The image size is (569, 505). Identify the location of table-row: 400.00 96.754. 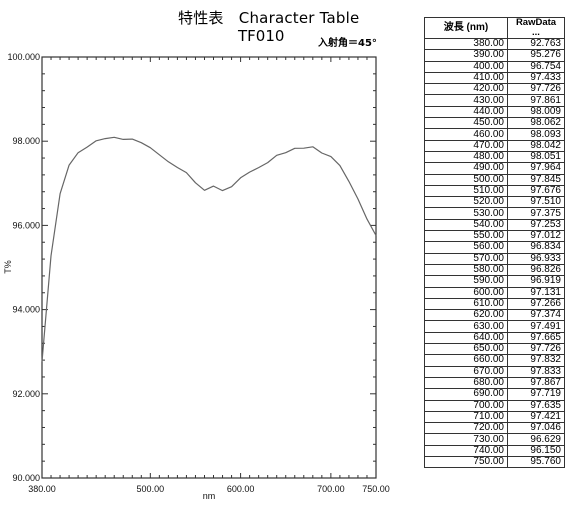
(494, 66).